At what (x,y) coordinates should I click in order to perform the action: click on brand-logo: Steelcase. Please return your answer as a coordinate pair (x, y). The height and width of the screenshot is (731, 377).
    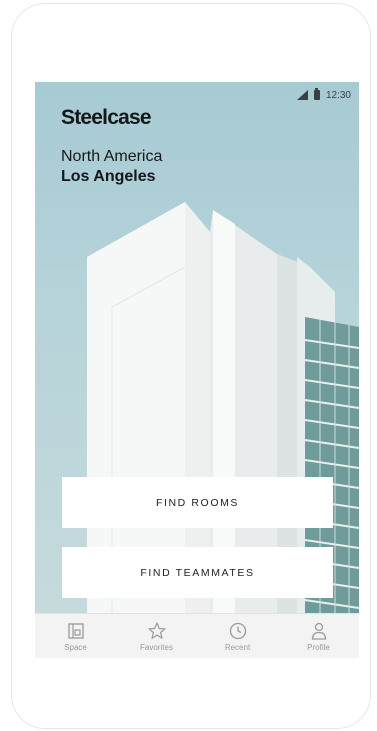
    Looking at the image, I should click on (106, 117).